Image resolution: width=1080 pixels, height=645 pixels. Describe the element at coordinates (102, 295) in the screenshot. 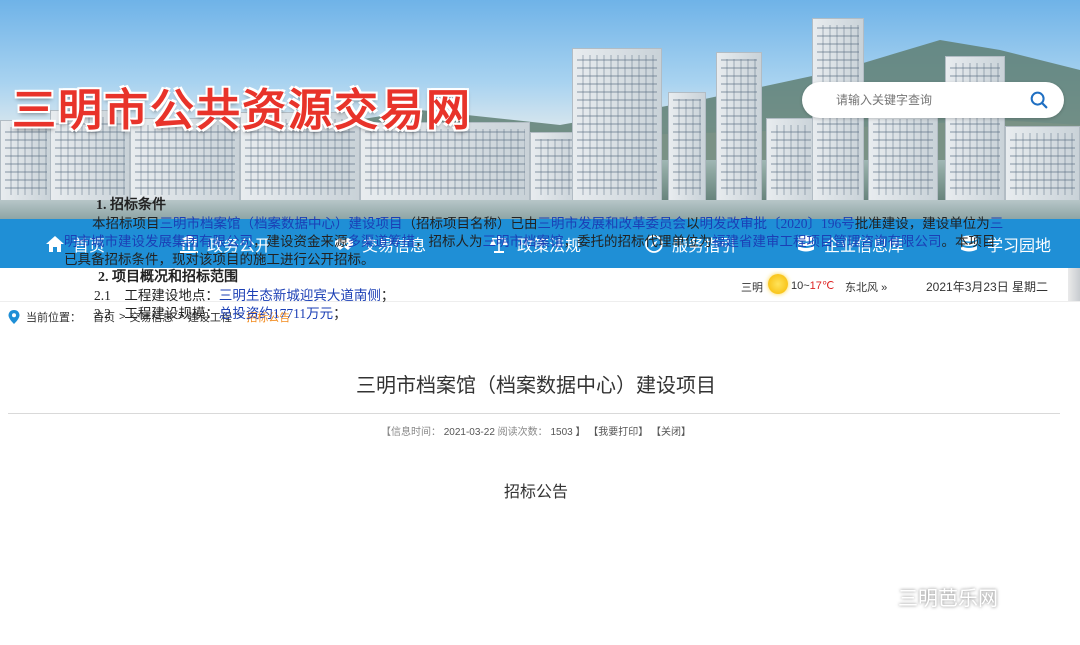

I see `item-number: 2.1` at that location.